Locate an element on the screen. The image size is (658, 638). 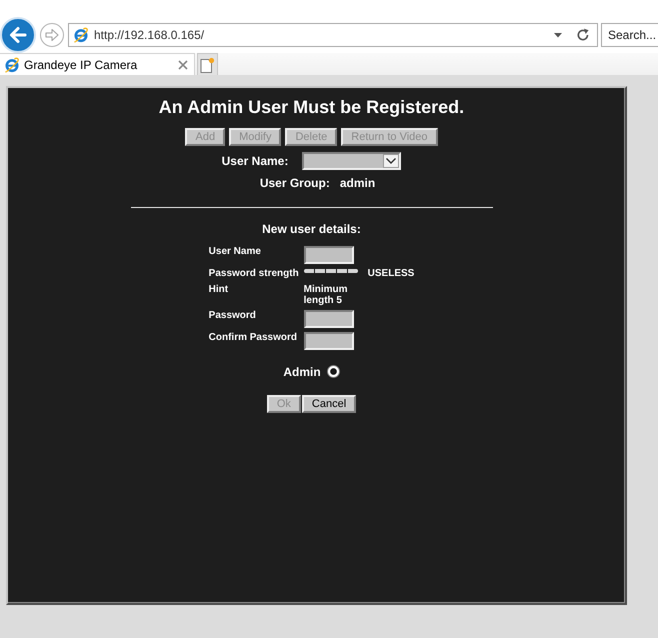
arrow-right-icon is located at coordinates (52, 35).